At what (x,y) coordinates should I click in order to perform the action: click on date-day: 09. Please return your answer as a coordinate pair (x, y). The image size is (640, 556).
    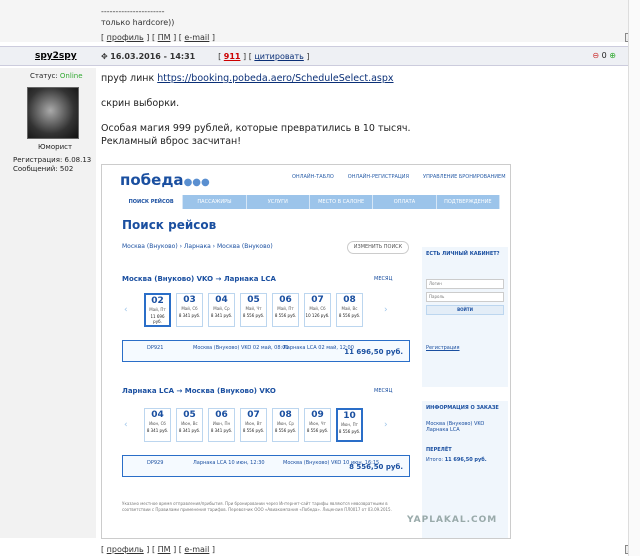
    Looking at the image, I should click on (317, 415).